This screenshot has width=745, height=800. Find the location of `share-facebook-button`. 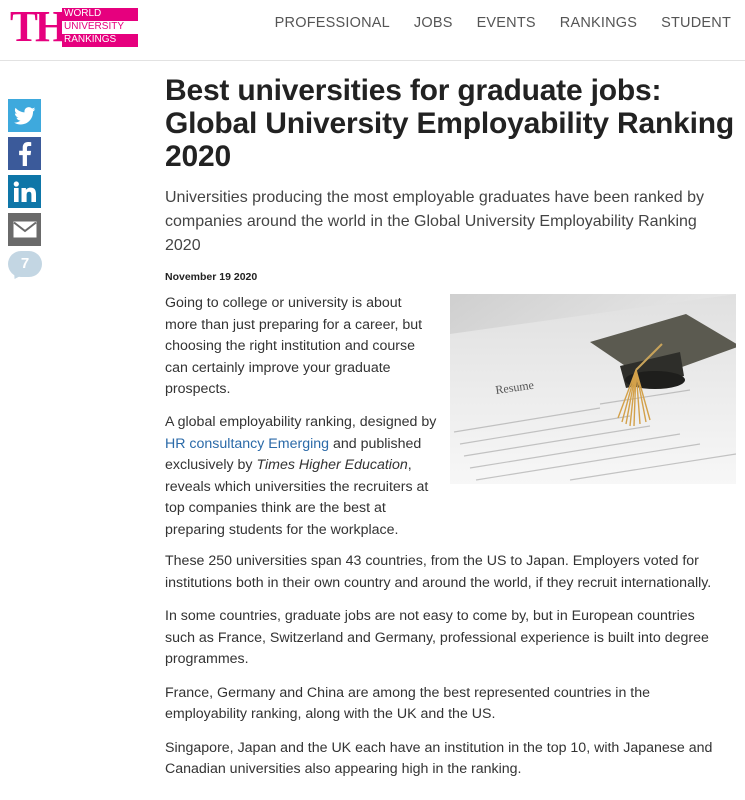

share-facebook-button is located at coordinates (24, 153).